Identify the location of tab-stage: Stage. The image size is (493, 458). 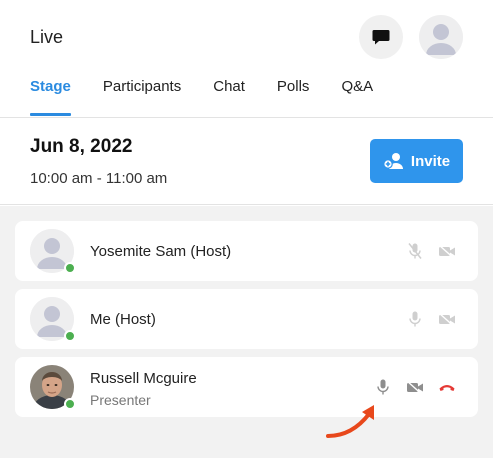
(50, 97).